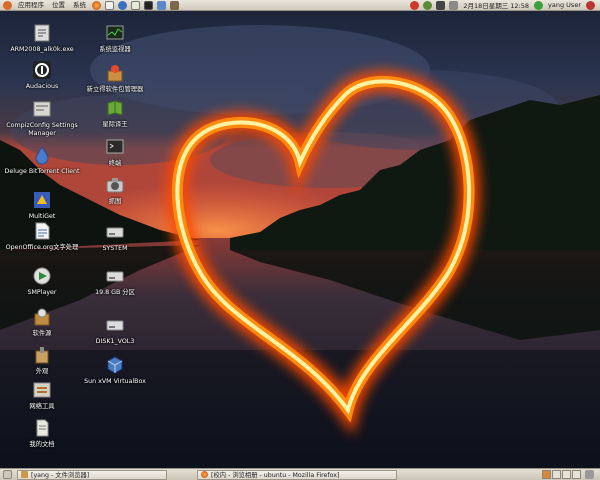  What do you see at coordinates (42, 231) in the screenshot?
I see `openoffice-writer-icon` at bounding box center [42, 231].